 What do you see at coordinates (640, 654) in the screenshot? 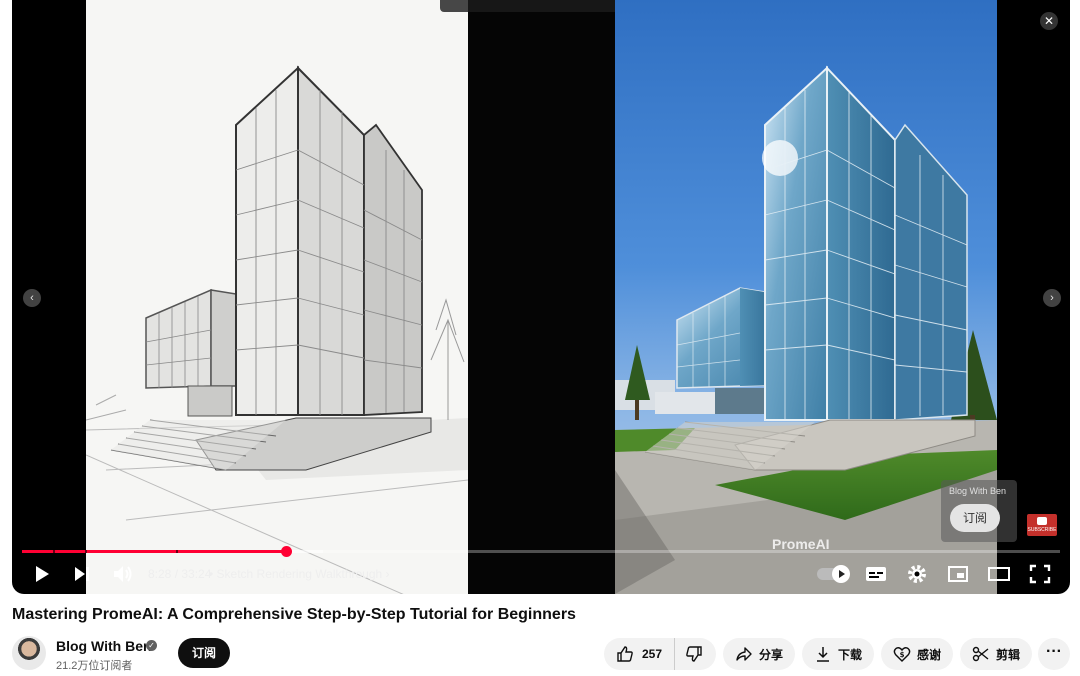
I see `like-button: 257` at bounding box center [640, 654].